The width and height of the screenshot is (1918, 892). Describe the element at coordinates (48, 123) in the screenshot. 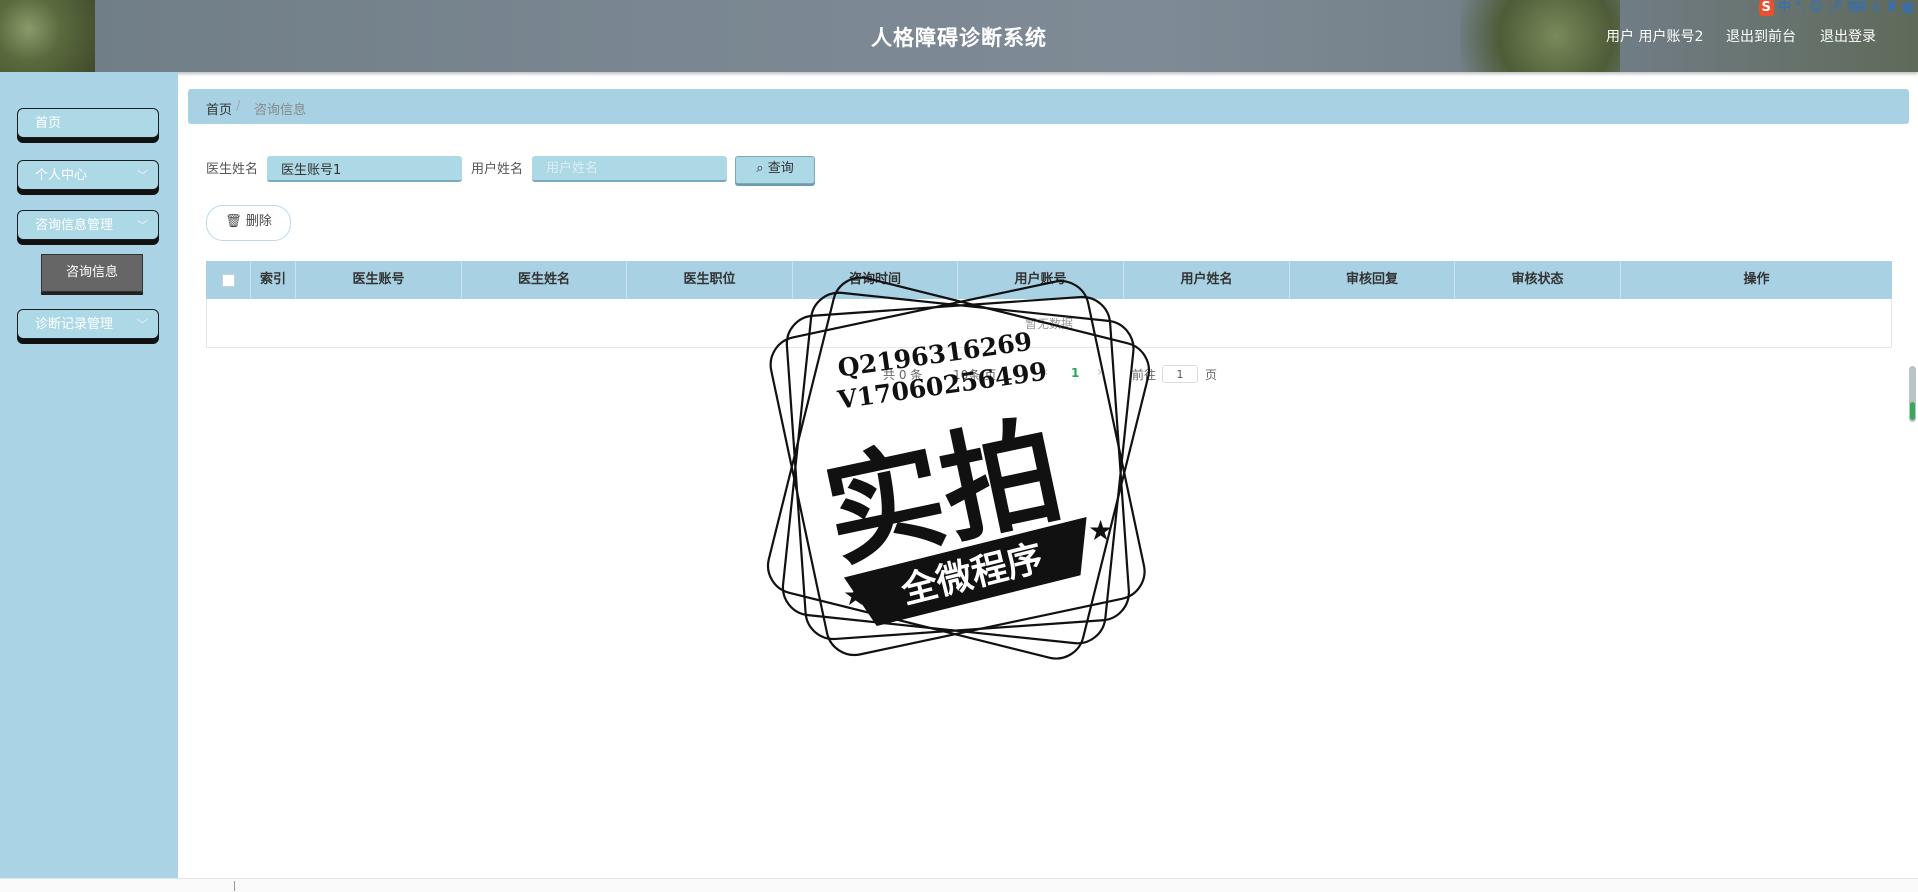

I see `sidebar-item-label: 首页` at that location.